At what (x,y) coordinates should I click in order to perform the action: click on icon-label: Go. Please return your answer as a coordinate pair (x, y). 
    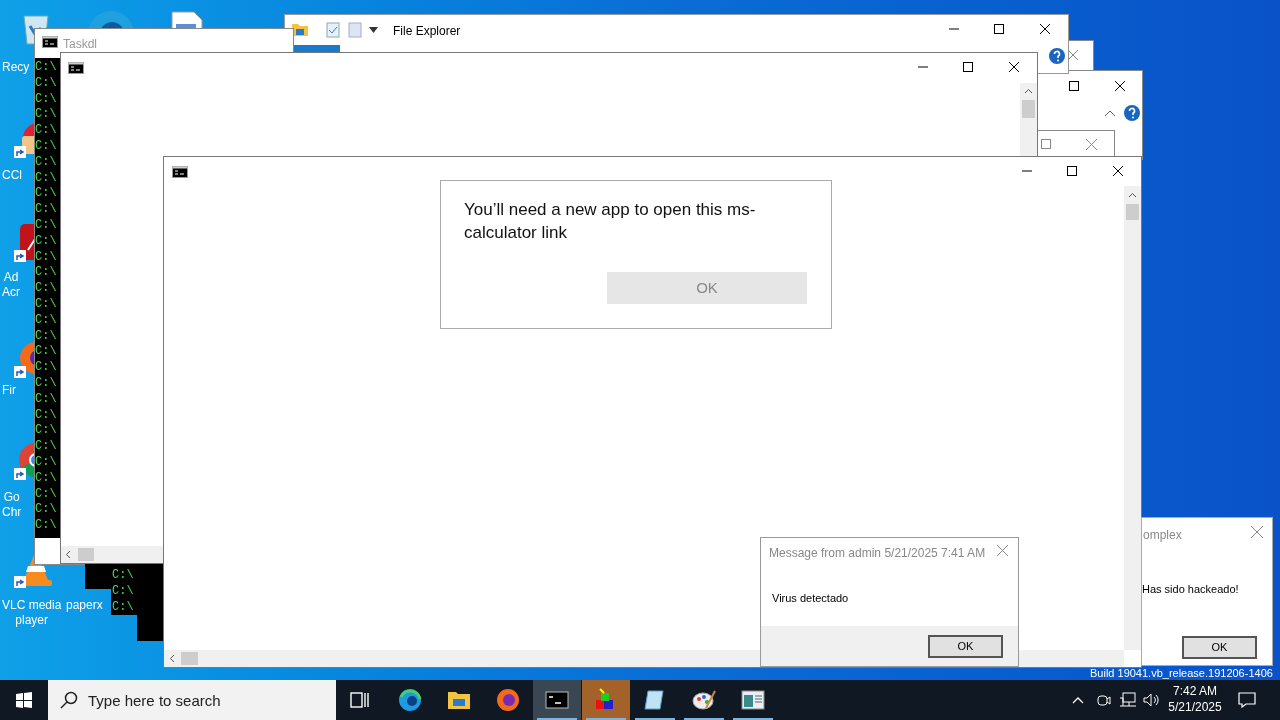
    Looking at the image, I should click on (11, 497).